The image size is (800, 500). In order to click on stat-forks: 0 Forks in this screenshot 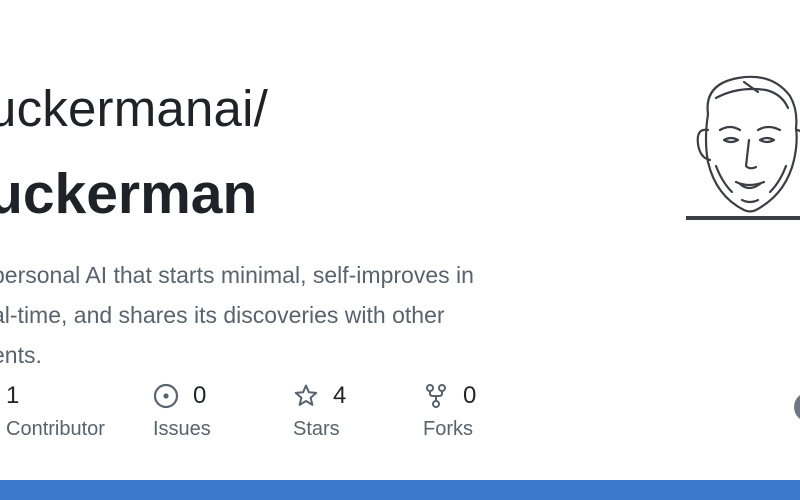, I will do `click(449, 409)`.